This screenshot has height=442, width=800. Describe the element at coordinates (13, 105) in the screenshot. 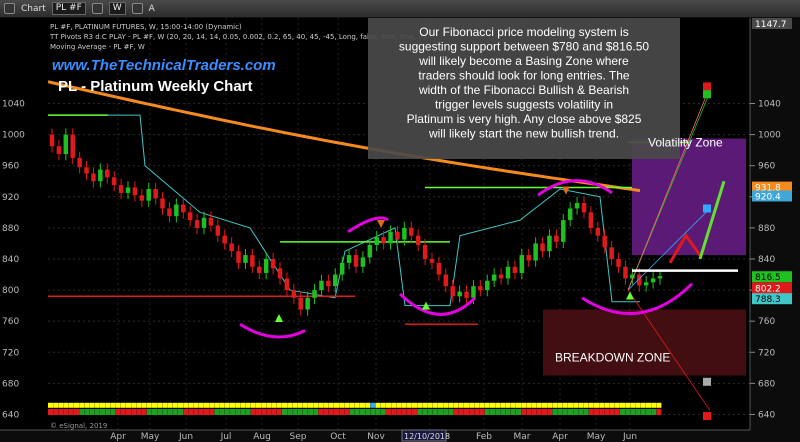

I see `left-price-label: 1040` at that location.